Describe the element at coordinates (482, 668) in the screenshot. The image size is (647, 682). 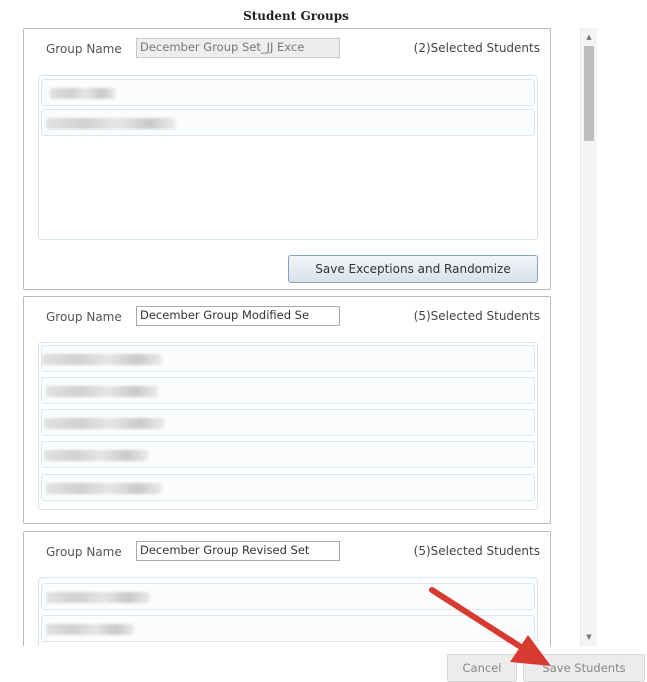
I see `cancel-button: Cancel` at that location.